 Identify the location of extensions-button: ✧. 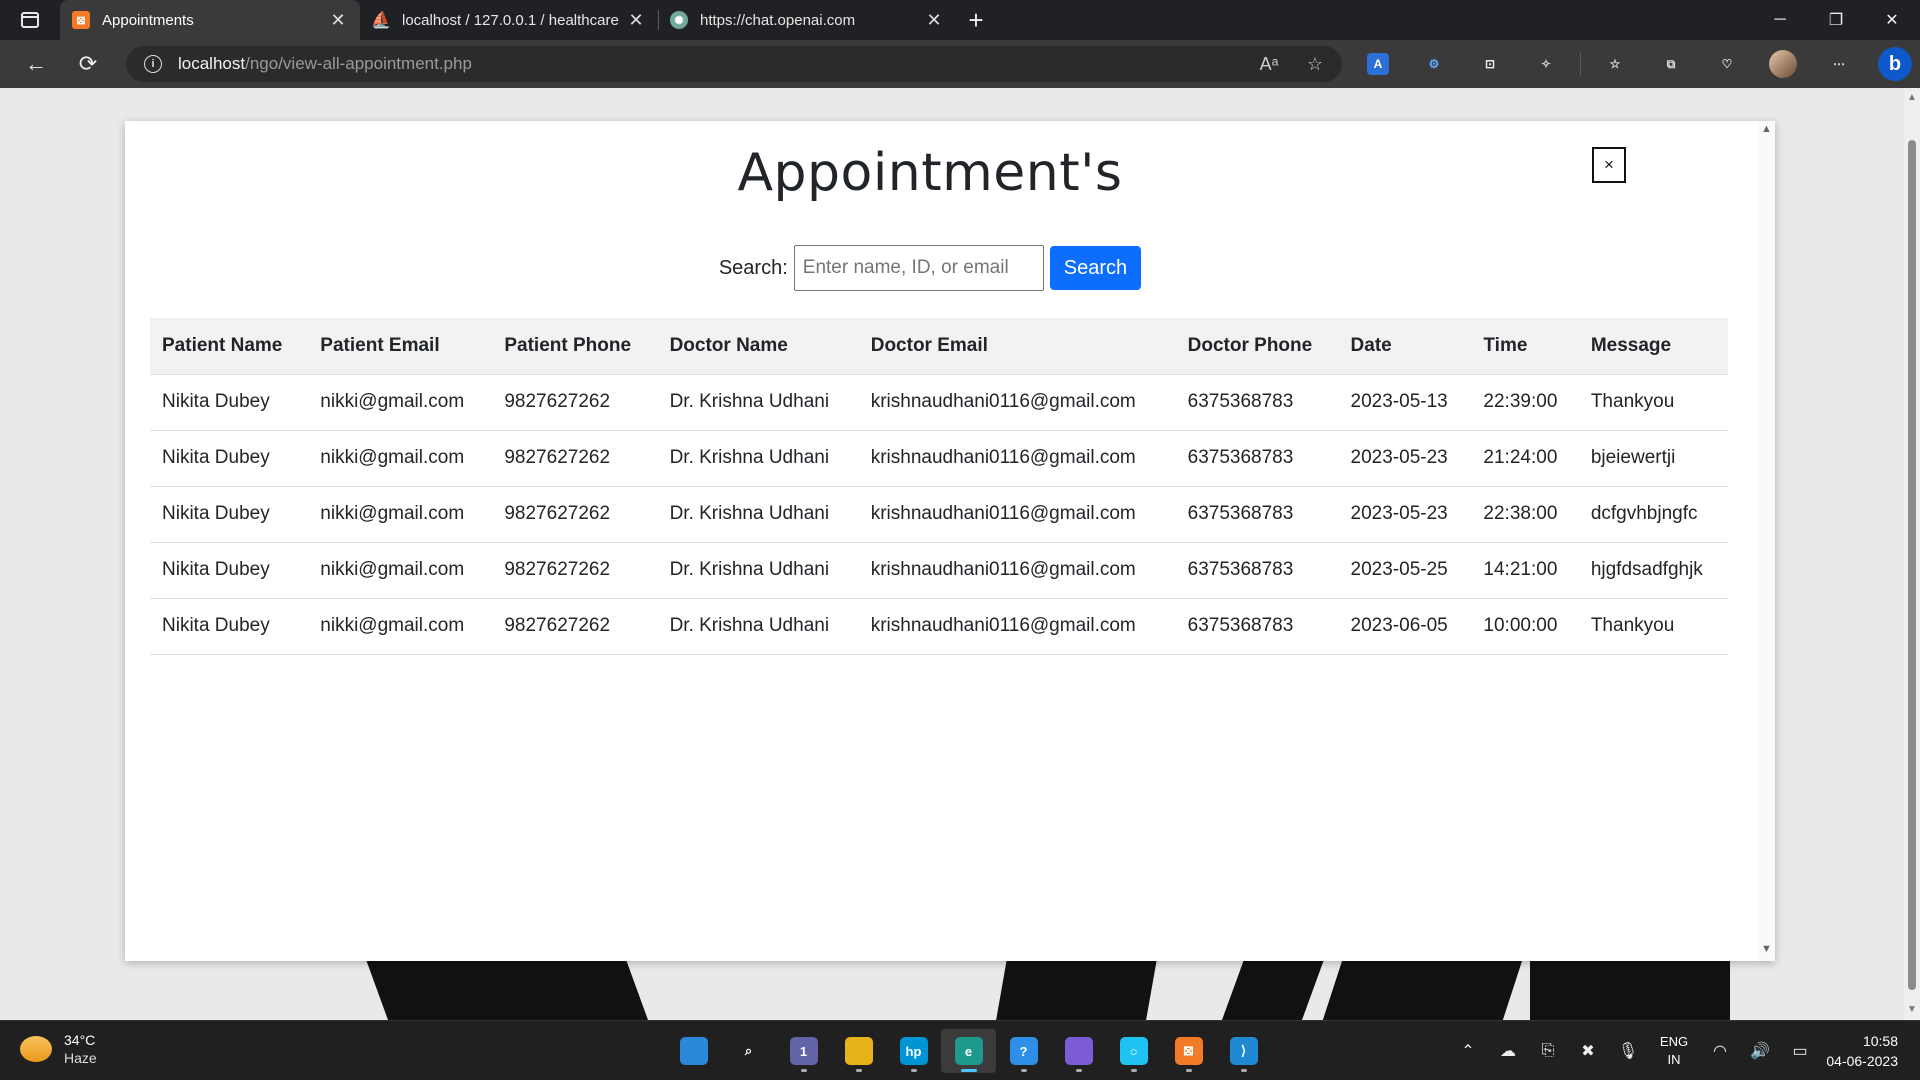
(1546, 64).